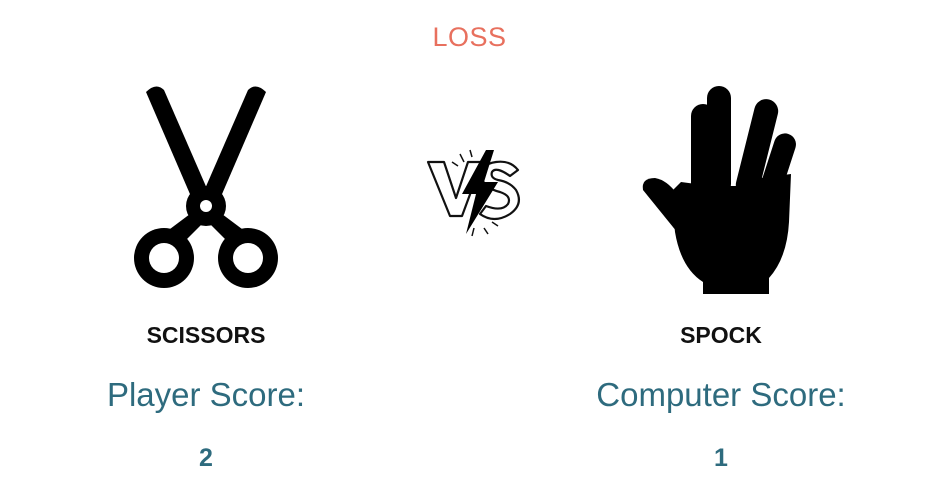 The width and height of the screenshot is (939, 503). Describe the element at coordinates (206, 190) in the screenshot. I see `scissors-icon` at that location.